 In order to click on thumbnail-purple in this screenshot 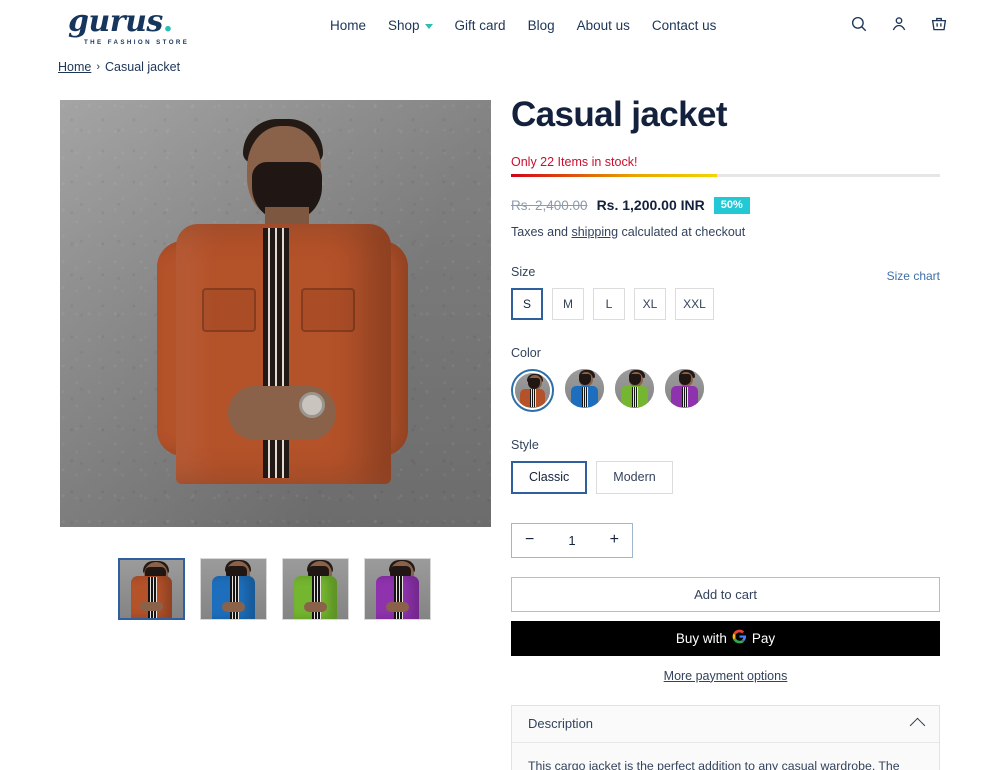, I will do `click(397, 589)`.